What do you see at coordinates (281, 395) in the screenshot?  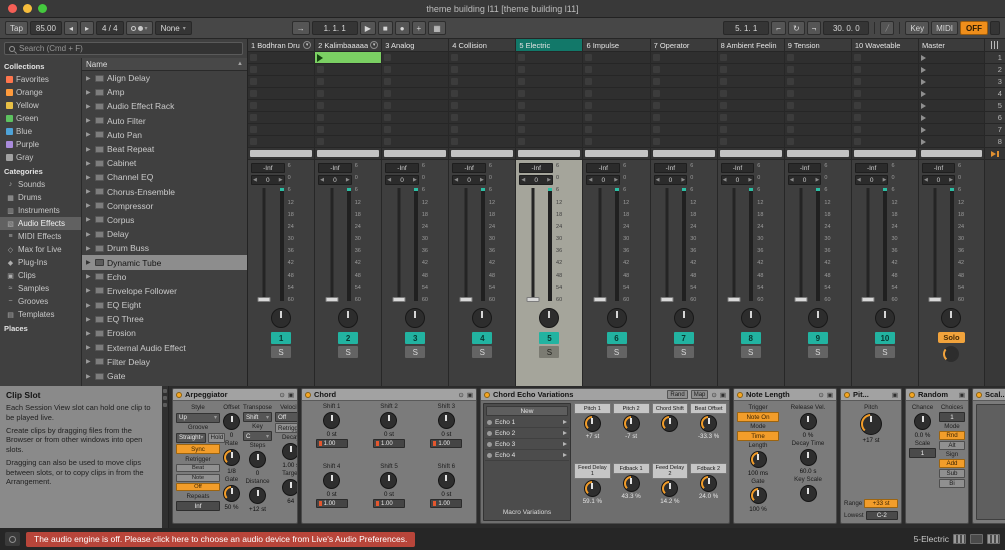 I see `hotswap-icon: ⊙` at bounding box center [281, 395].